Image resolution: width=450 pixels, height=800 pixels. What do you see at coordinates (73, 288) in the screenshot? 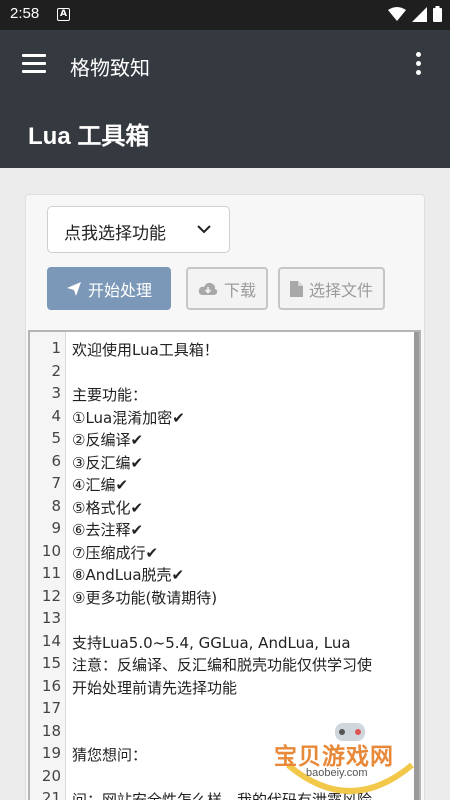
I see `send-icon` at bounding box center [73, 288].